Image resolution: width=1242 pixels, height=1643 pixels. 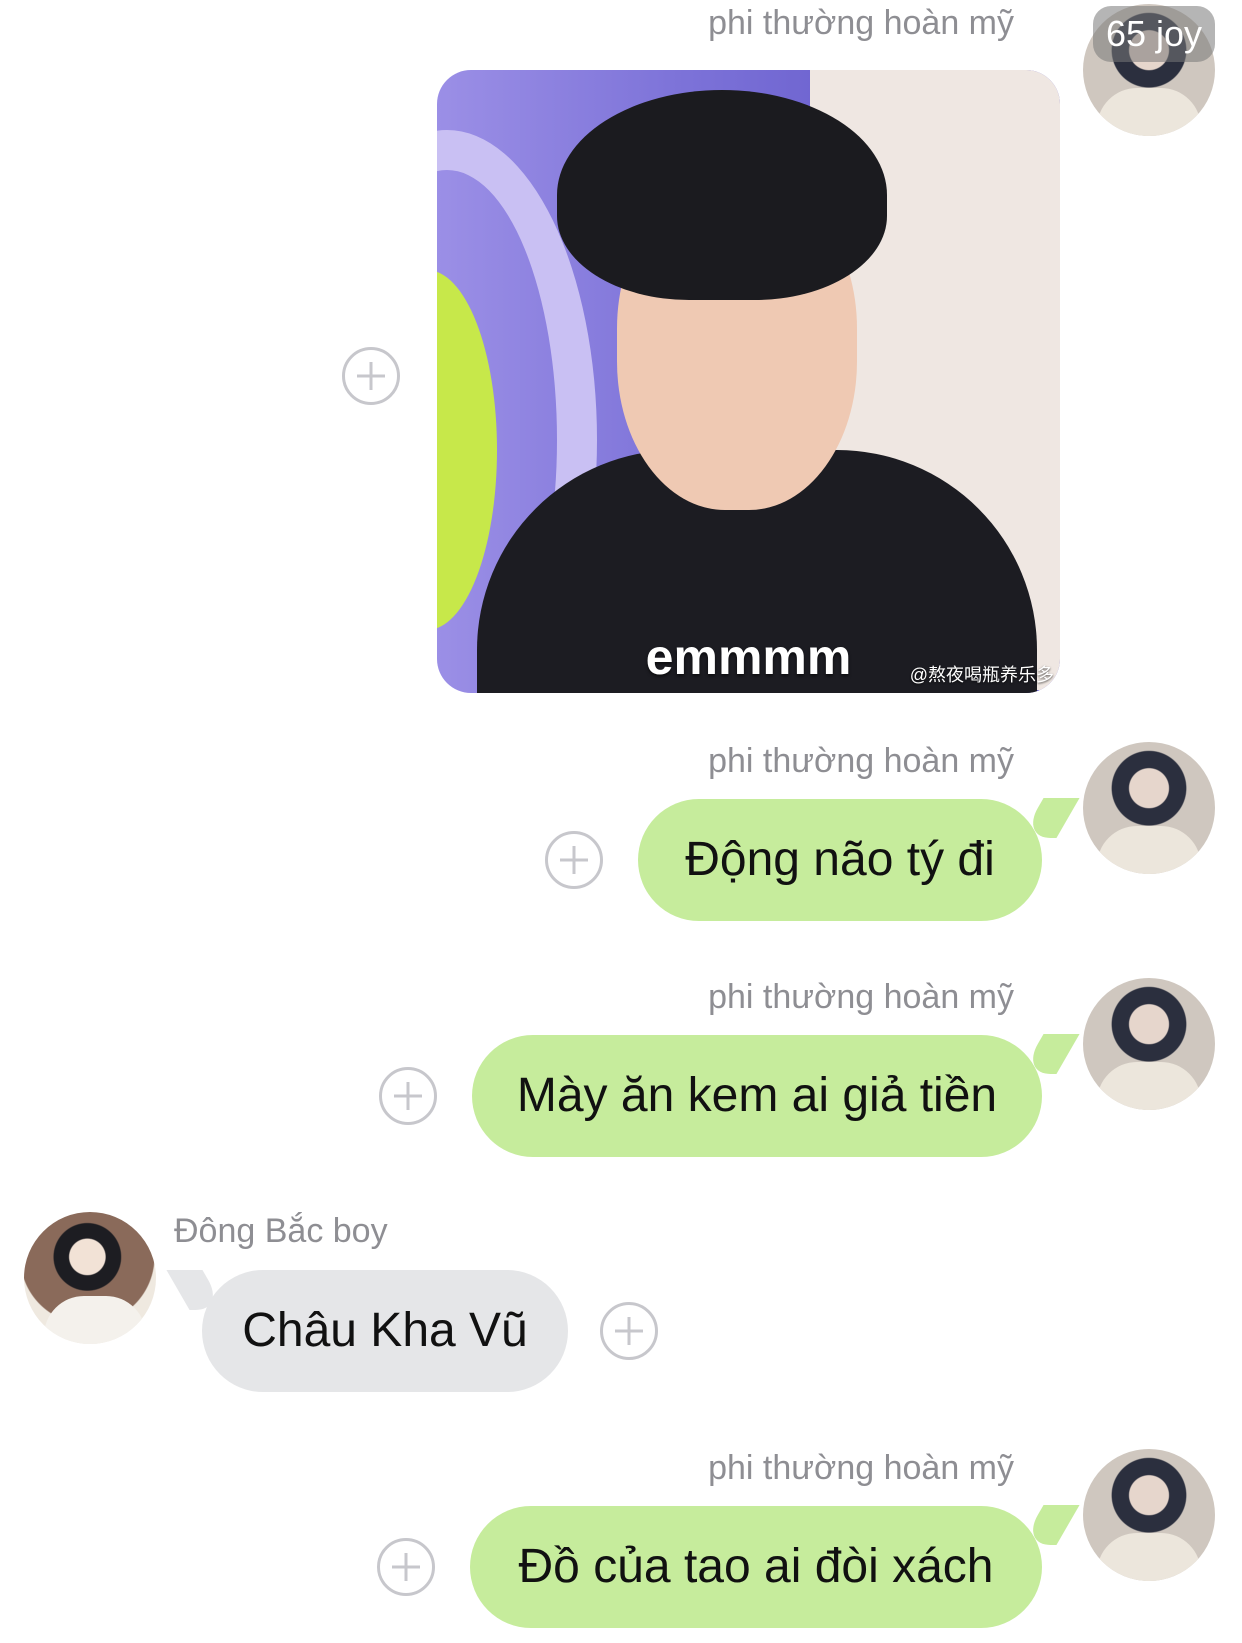 I want to click on sender-name: Đông Bắc boy, so click(x=281, y=1231).